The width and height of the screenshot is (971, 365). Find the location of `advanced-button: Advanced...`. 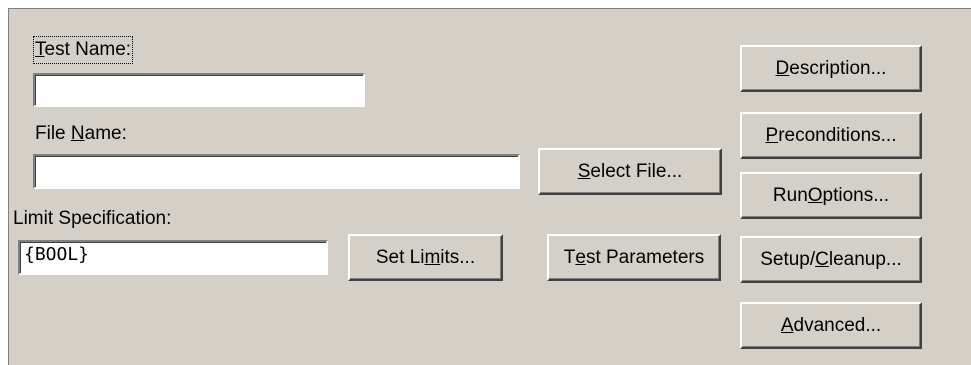

advanced-button: Advanced... is located at coordinates (831, 325).